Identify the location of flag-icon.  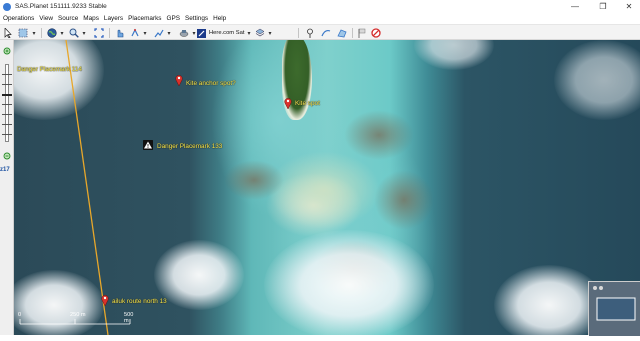
(362, 33).